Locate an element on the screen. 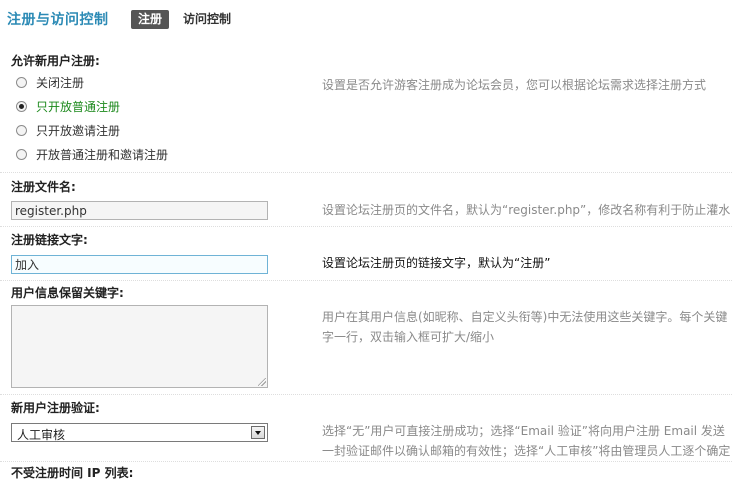  radio-normal-register: 只开放普通注册 is located at coordinates (68, 106).